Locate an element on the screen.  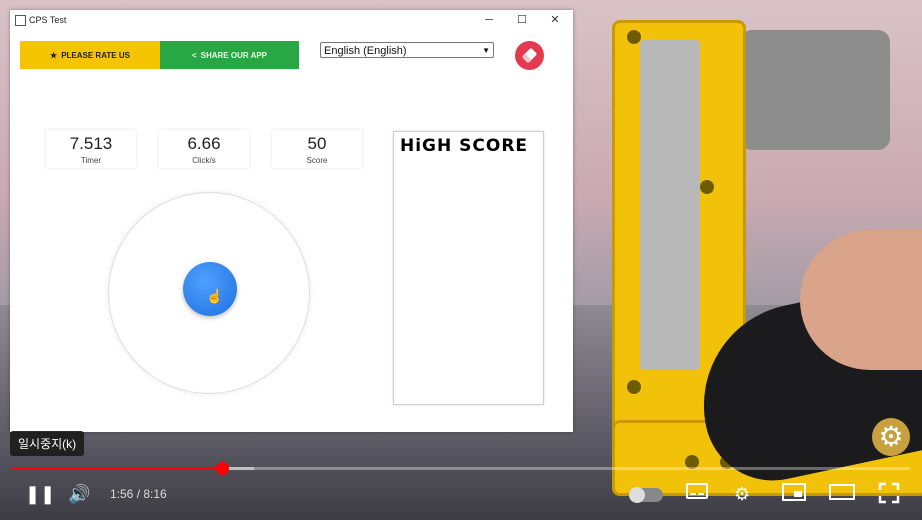
duration: 8:16 is located at coordinates (155, 494).